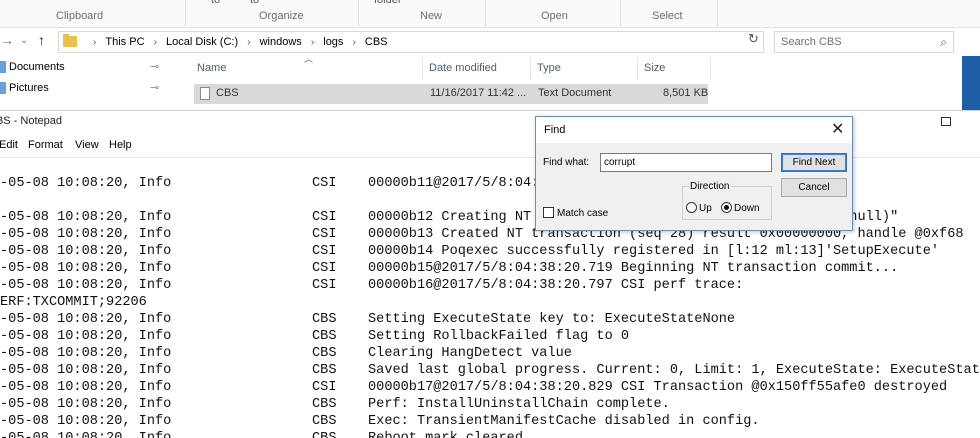 The height and width of the screenshot is (438, 980). I want to click on close-icon: ✕, so click(837, 129).